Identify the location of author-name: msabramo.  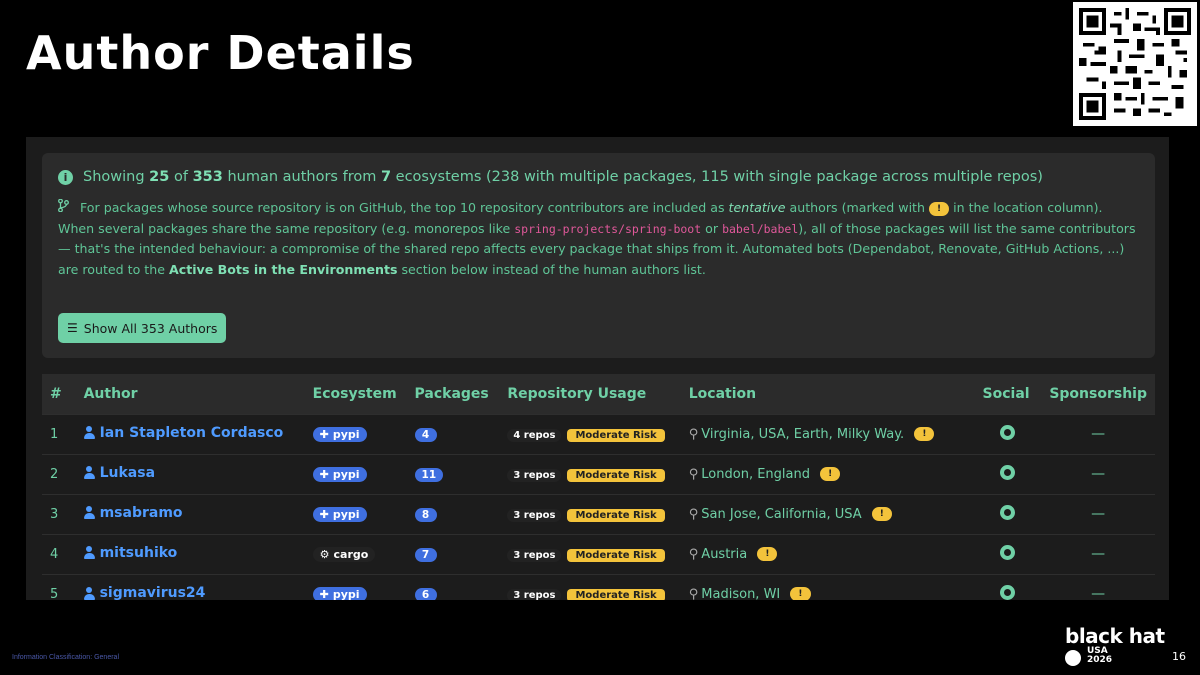
(141, 512).